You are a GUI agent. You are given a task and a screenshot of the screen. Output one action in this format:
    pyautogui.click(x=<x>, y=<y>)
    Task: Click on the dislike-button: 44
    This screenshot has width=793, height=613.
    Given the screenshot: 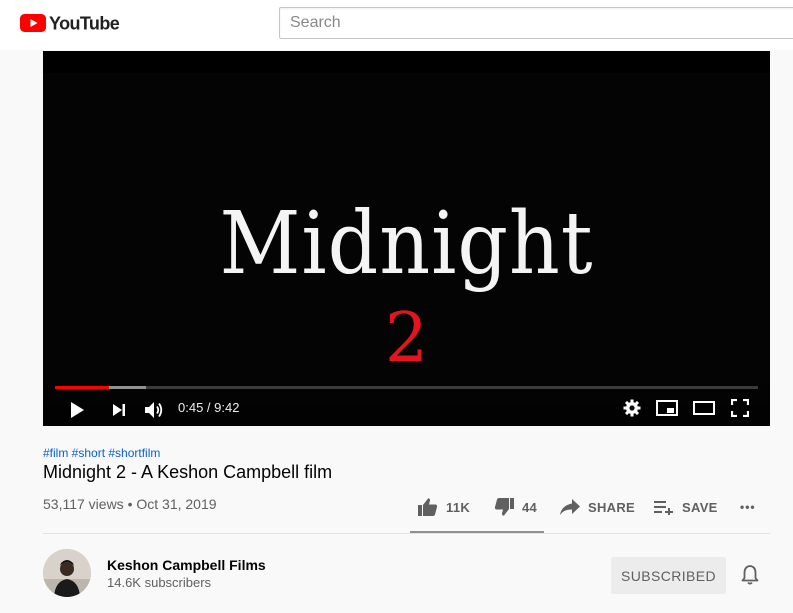 What is the action you would take?
    pyautogui.click(x=515, y=507)
    